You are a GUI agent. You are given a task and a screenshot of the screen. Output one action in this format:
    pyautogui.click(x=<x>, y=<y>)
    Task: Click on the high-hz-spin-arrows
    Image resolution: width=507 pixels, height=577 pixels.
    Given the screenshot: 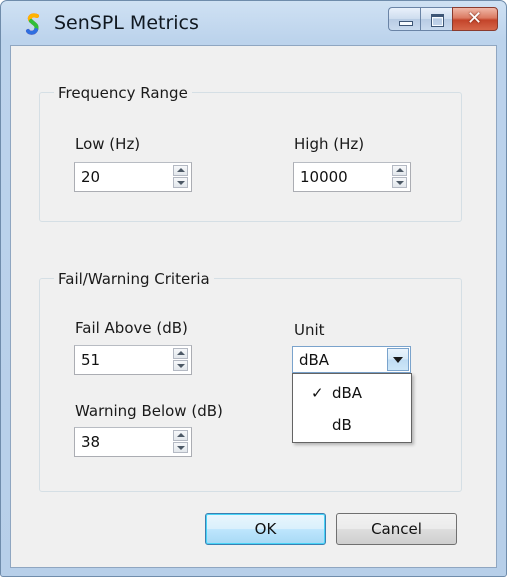 What is the action you would take?
    pyautogui.click(x=399, y=177)
    